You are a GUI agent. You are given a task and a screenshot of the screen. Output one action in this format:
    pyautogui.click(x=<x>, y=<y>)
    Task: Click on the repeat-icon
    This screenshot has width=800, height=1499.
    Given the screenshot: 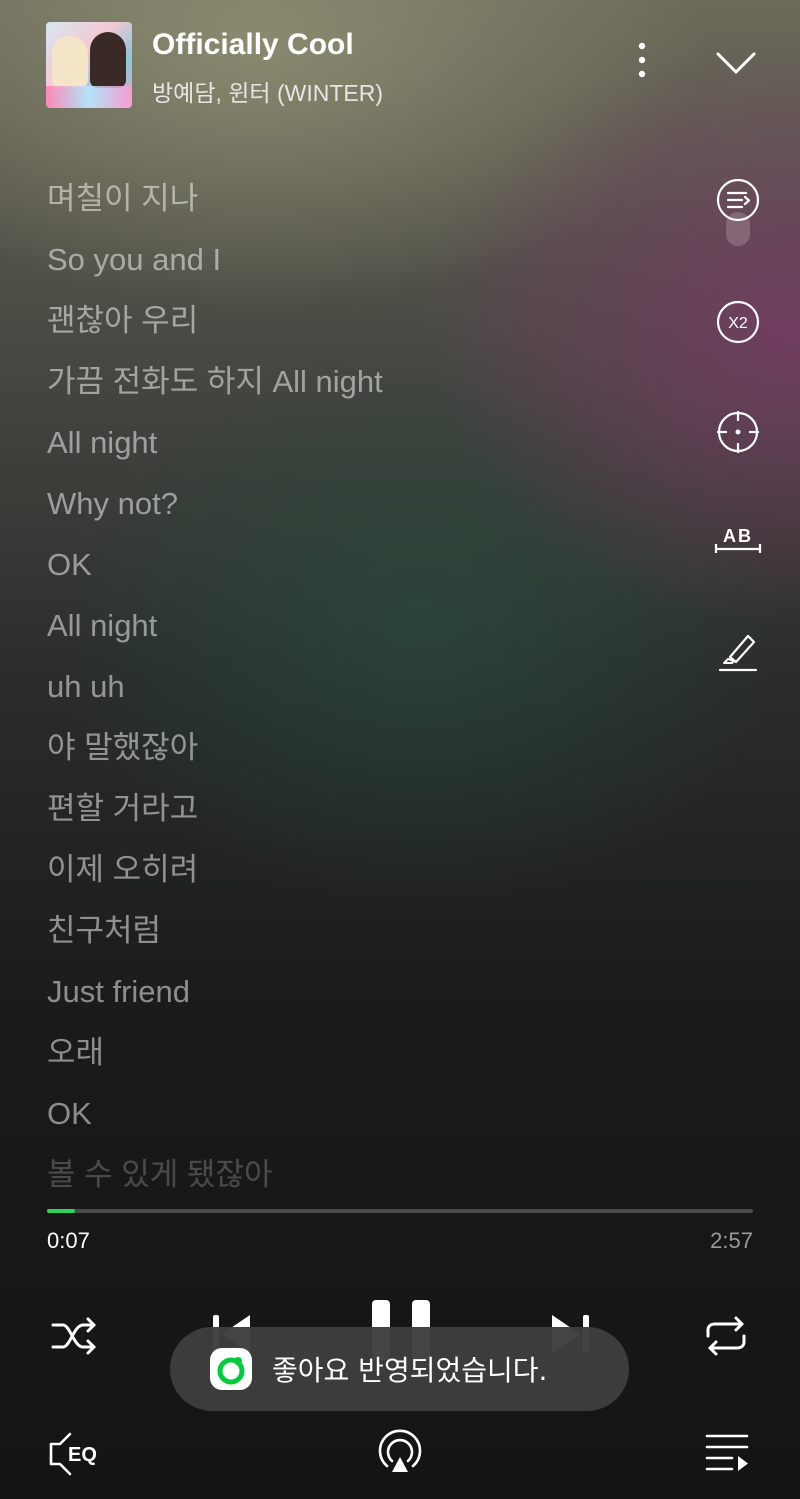 What is the action you would take?
    pyautogui.click(x=726, y=1336)
    